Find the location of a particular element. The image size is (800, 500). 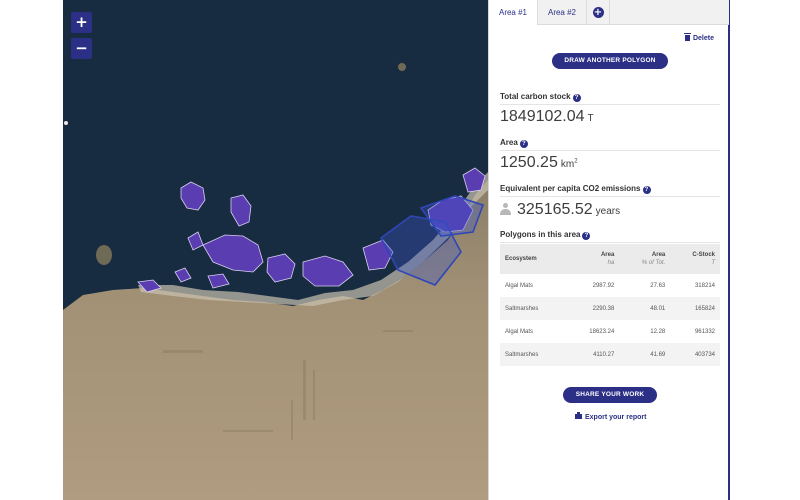

tab-area-2: Area #2 is located at coordinates (562, 12).